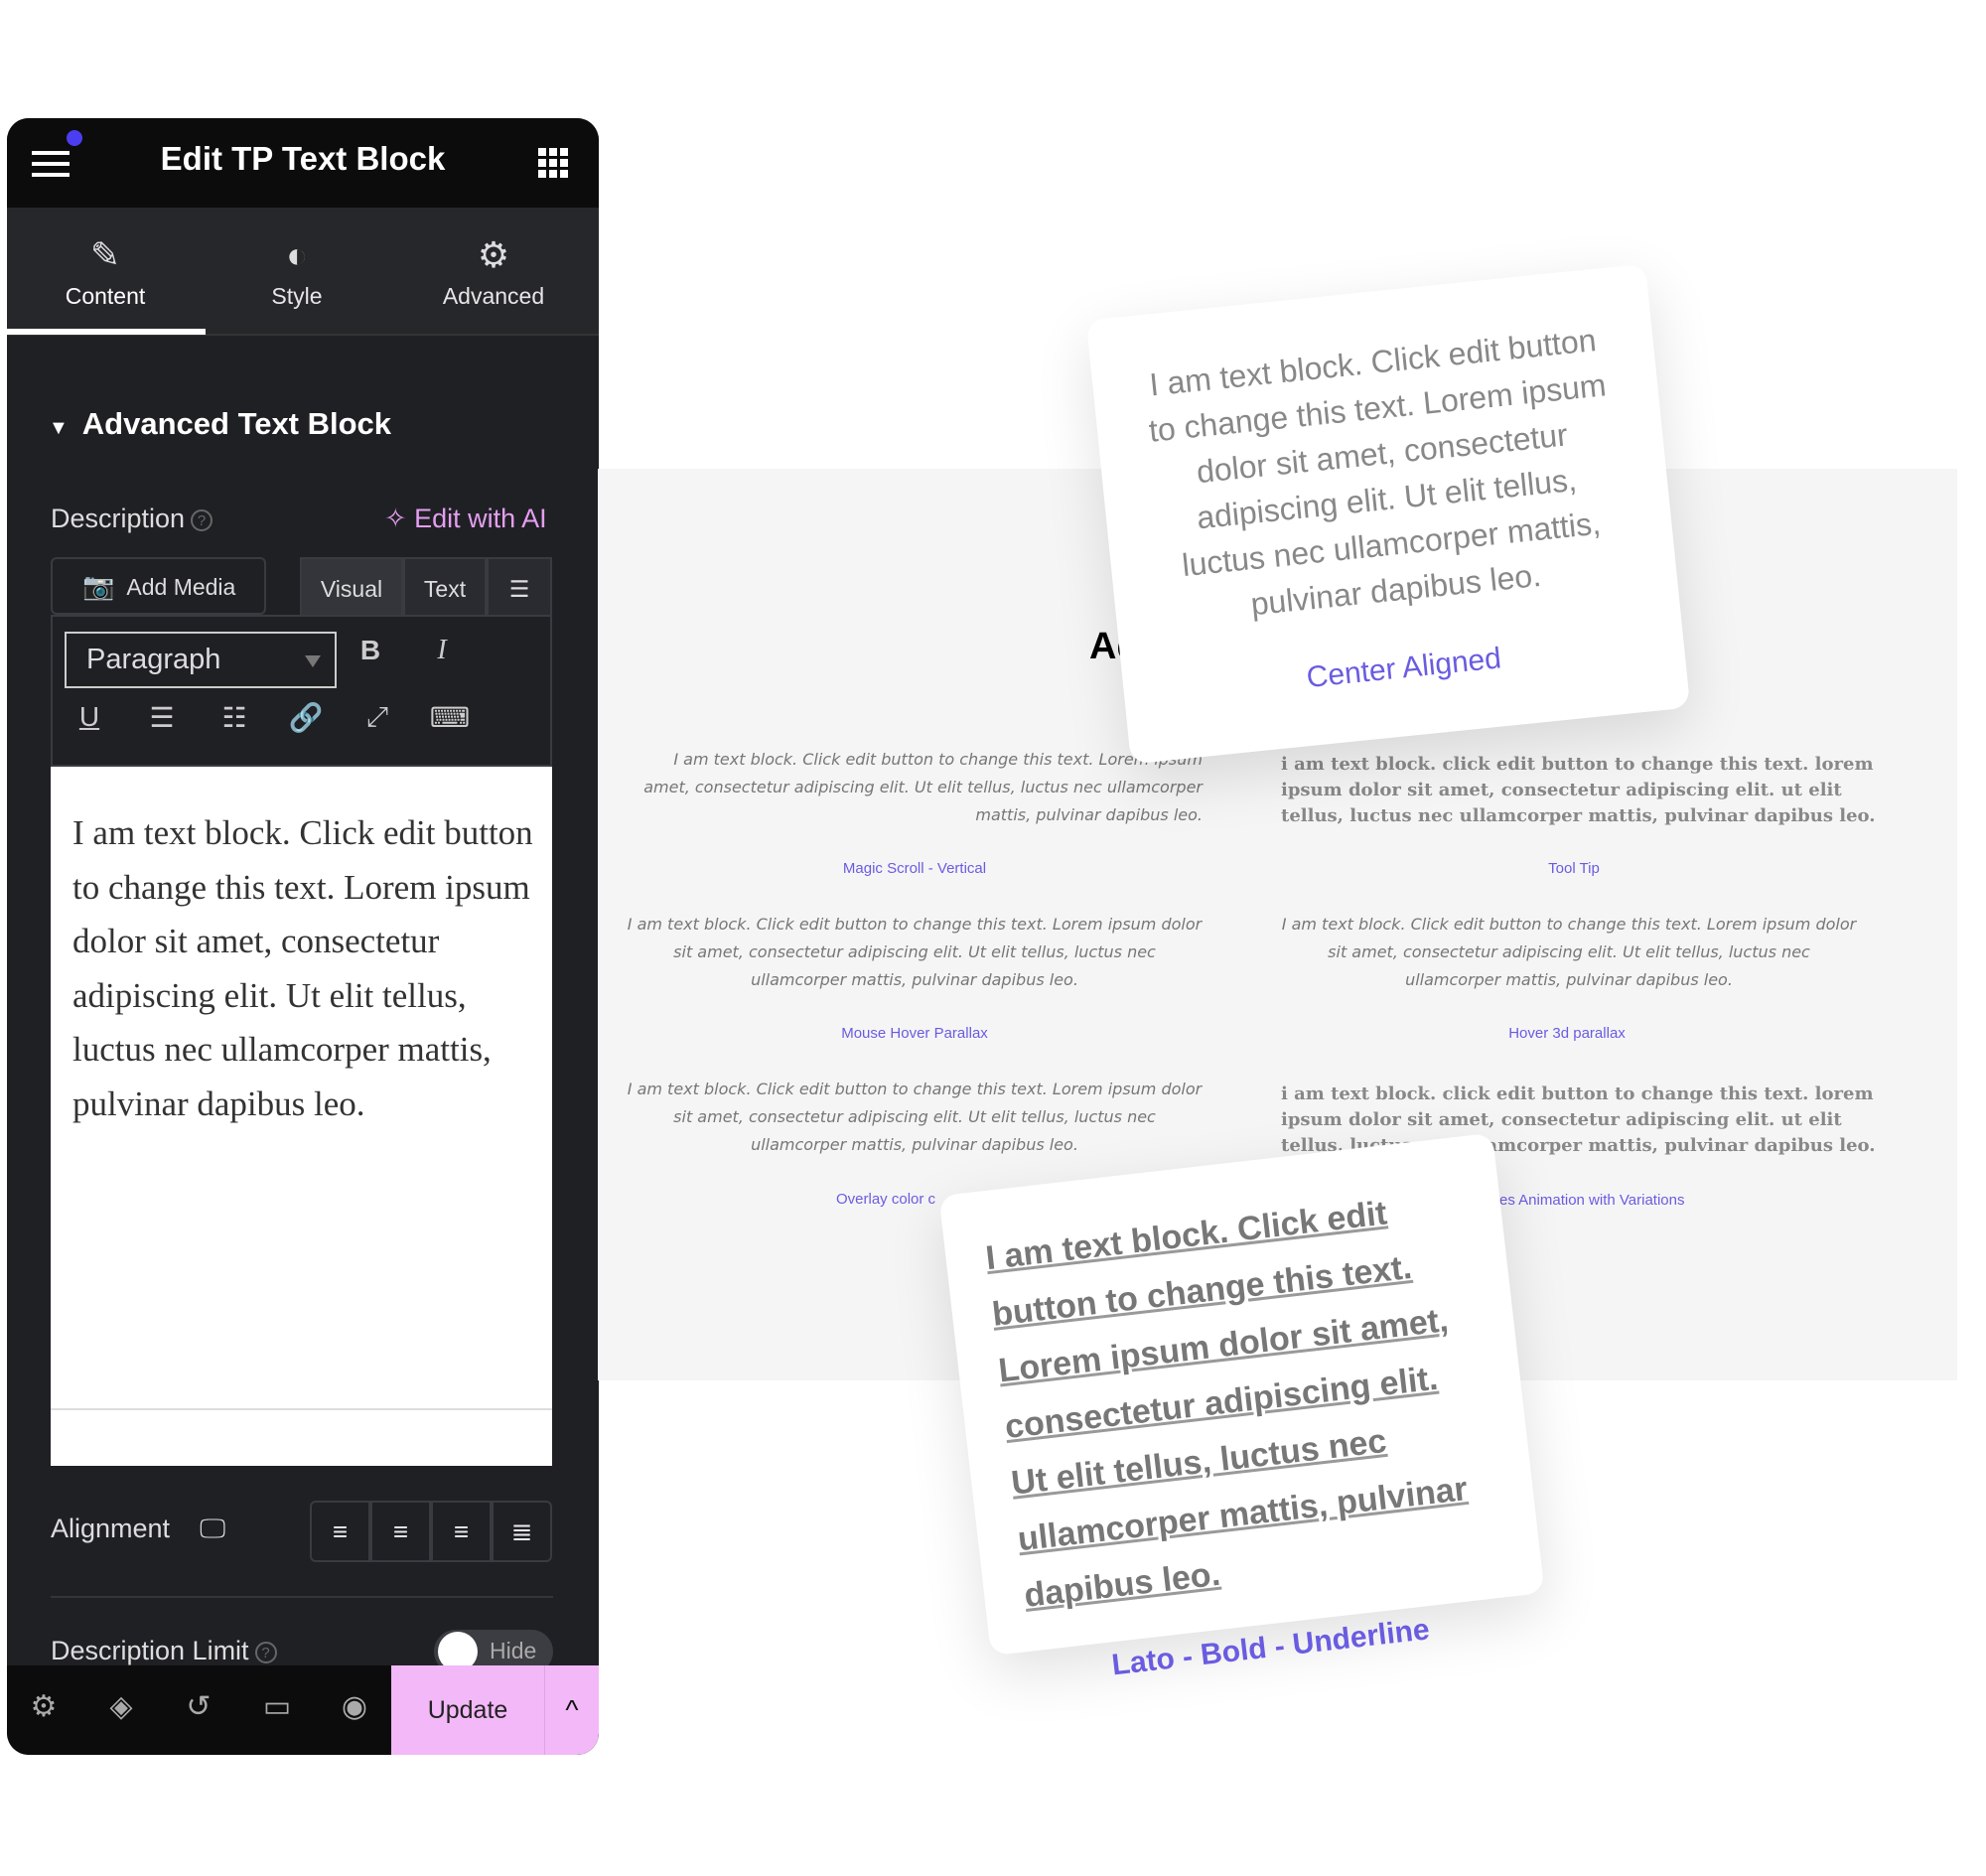 The width and height of the screenshot is (1986, 1876). I want to click on section-toggle: ▼ Advanced Text Block, so click(220, 424).